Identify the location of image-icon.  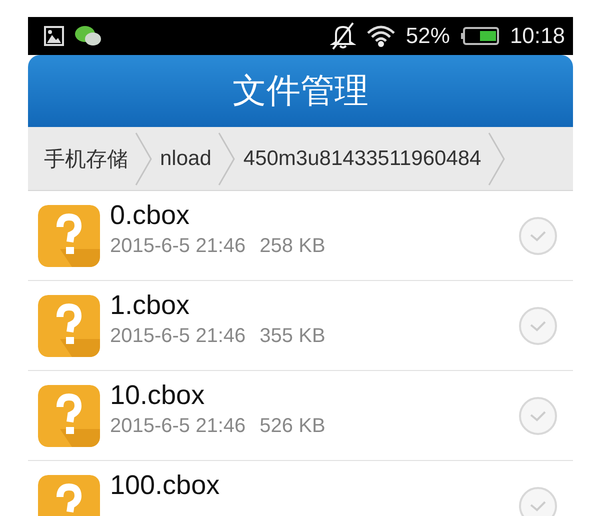
(54, 36).